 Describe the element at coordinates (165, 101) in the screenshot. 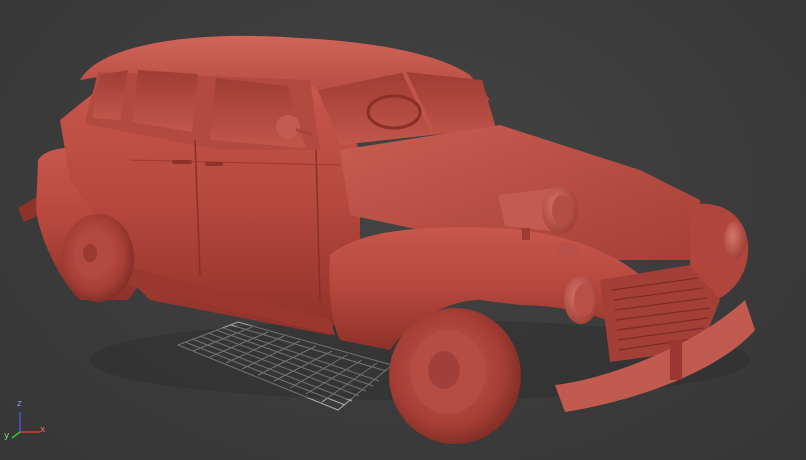

I see `side-window-middle` at that location.